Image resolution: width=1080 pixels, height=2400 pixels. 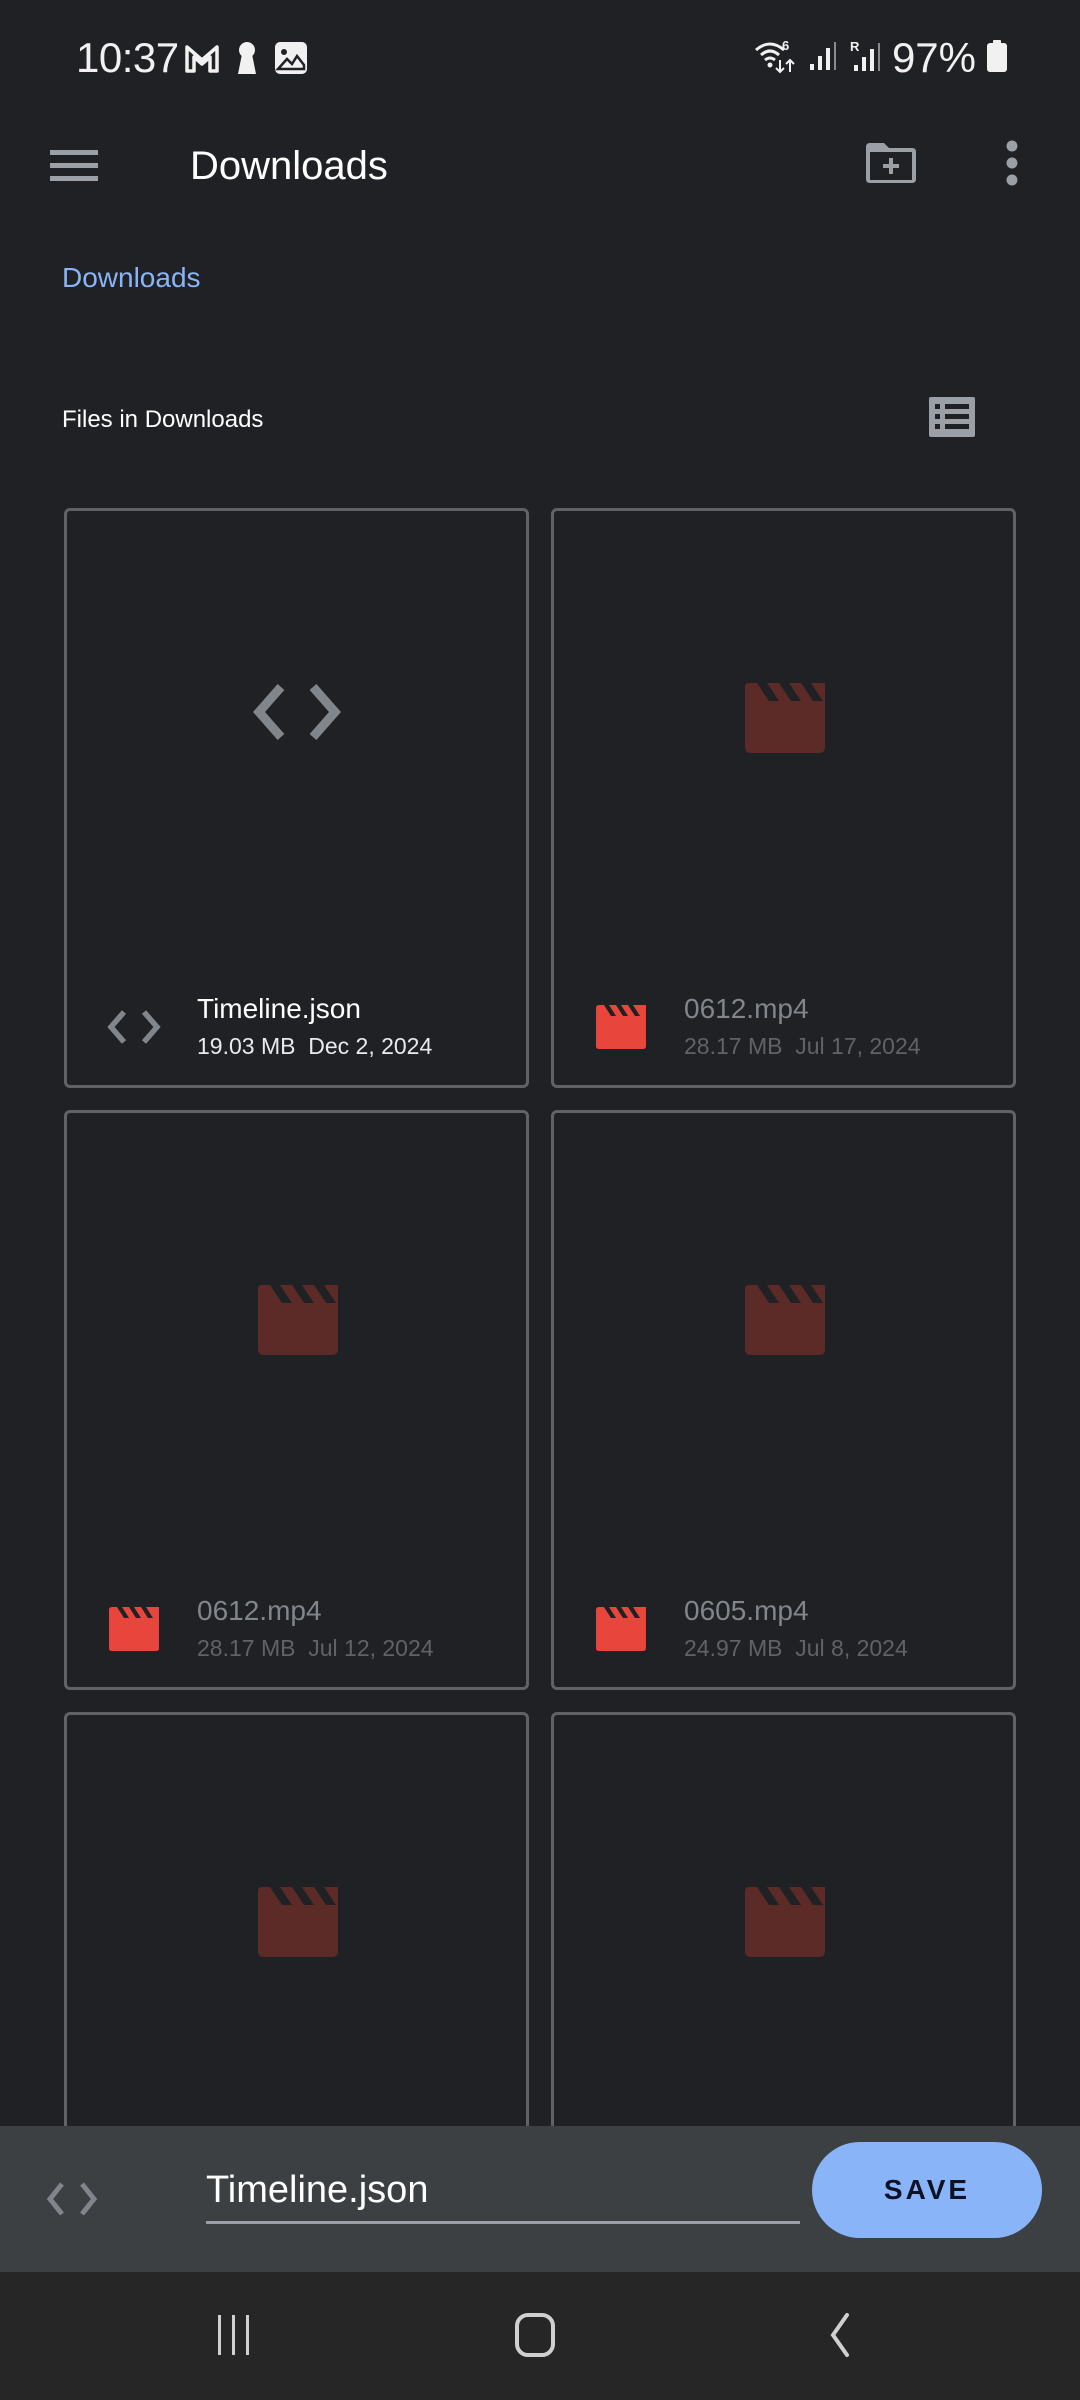 I want to click on recents-icon, so click(x=234, y=2337).